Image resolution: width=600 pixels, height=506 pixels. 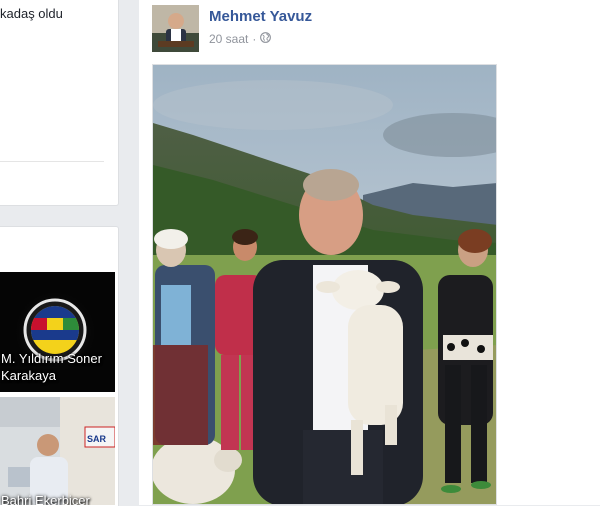 What do you see at coordinates (175, 28) in the screenshot?
I see `author-avatar` at bounding box center [175, 28].